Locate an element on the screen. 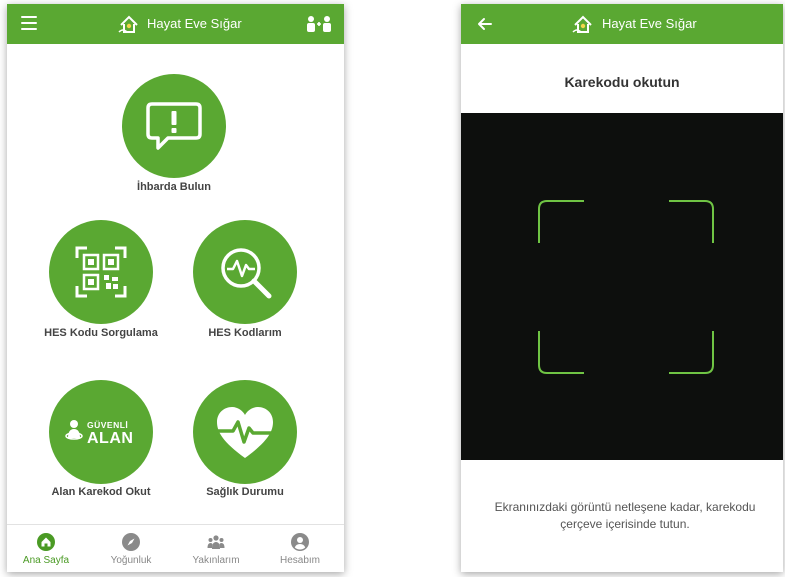  nav-home-label: Ana Sayfa is located at coordinates (46, 560).